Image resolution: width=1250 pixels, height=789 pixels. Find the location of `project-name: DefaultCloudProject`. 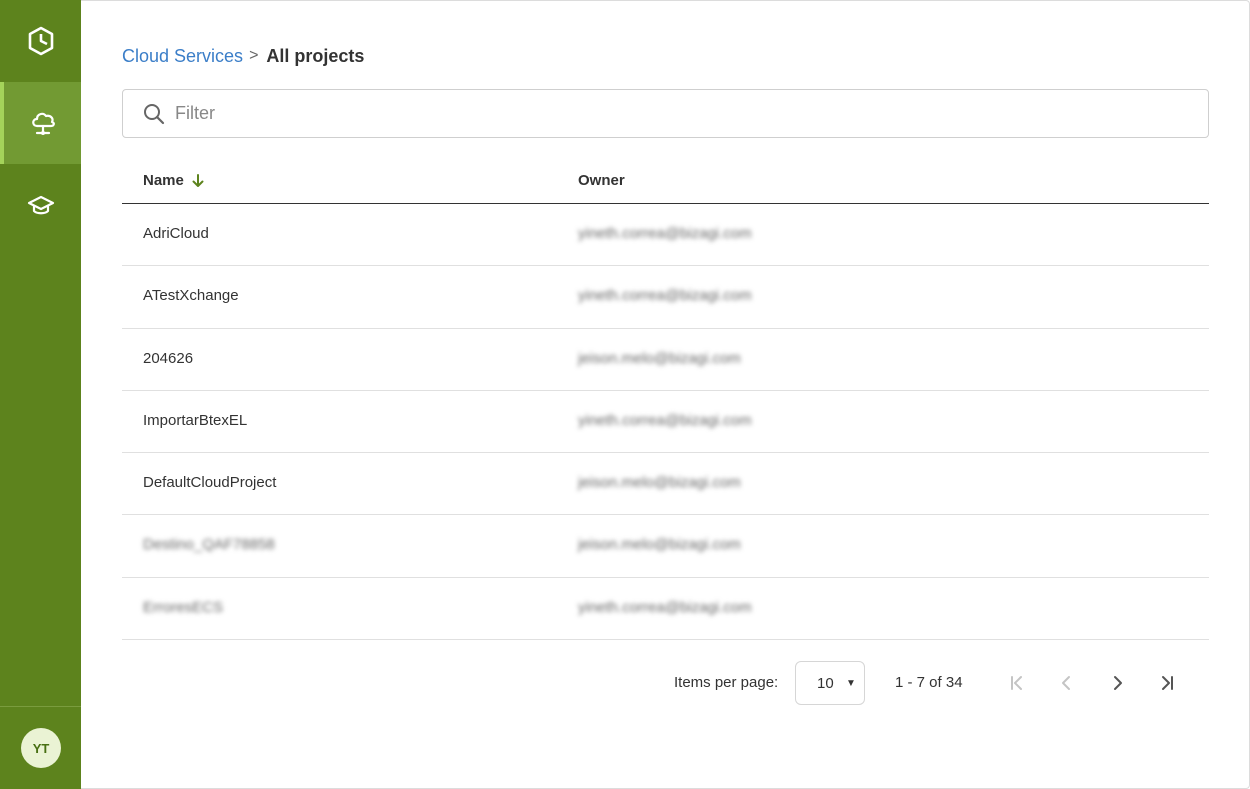

project-name: DefaultCloudProject is located at coordinates (209, 482).